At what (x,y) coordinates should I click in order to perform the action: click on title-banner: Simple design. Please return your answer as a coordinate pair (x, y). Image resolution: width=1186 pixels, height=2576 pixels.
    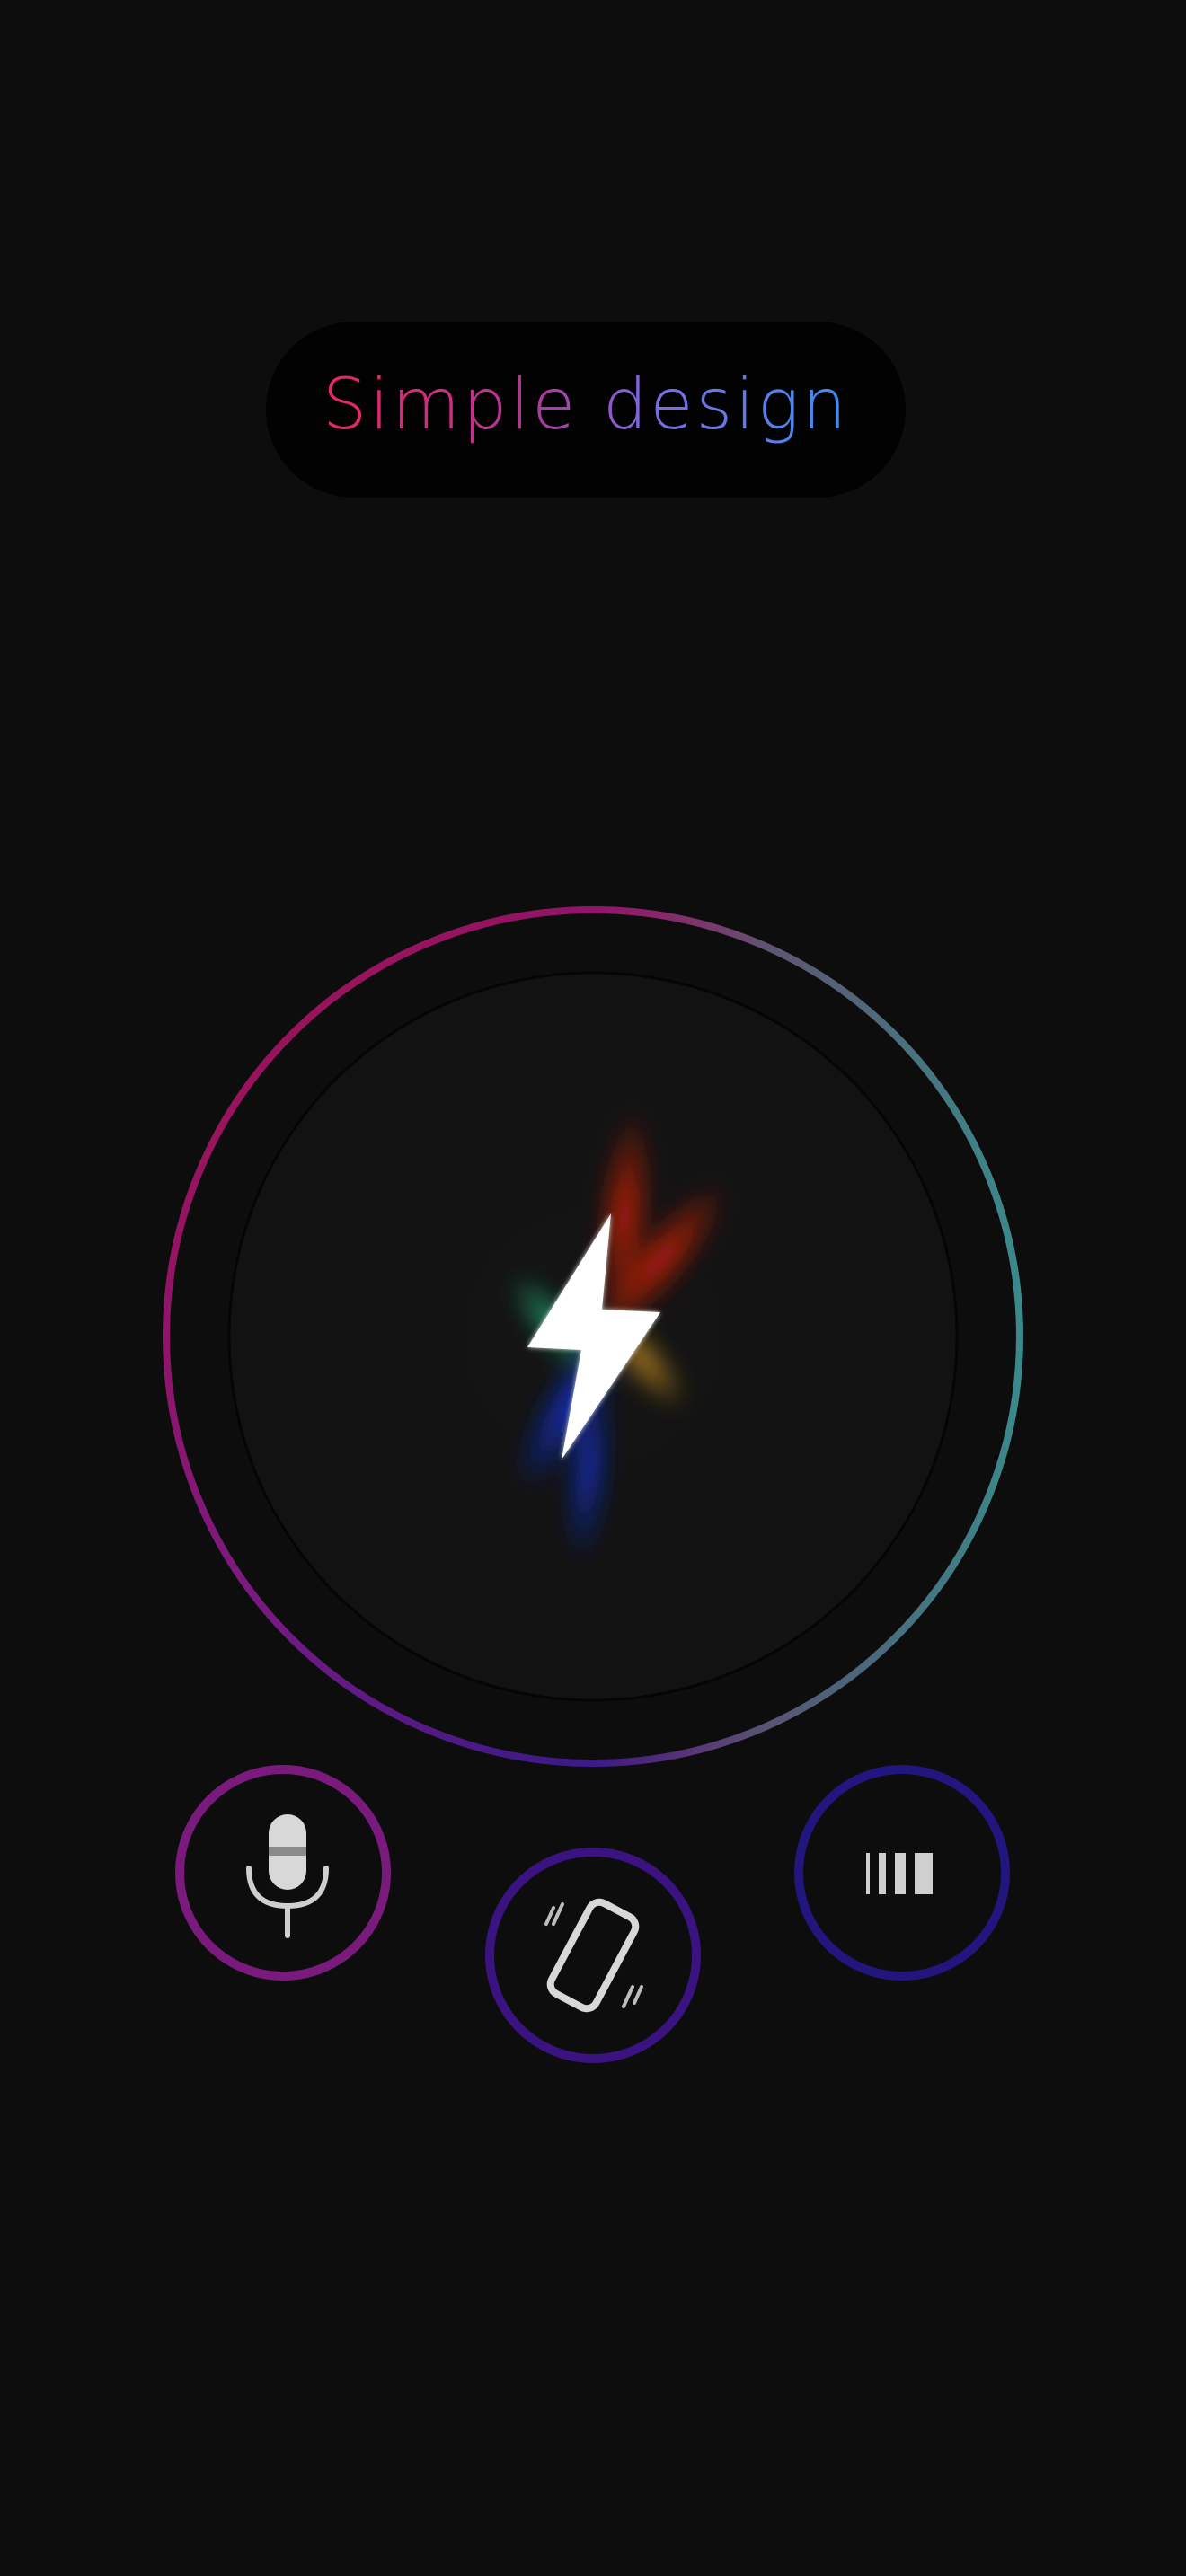
    Looking at the image, I should click on (586, 410).